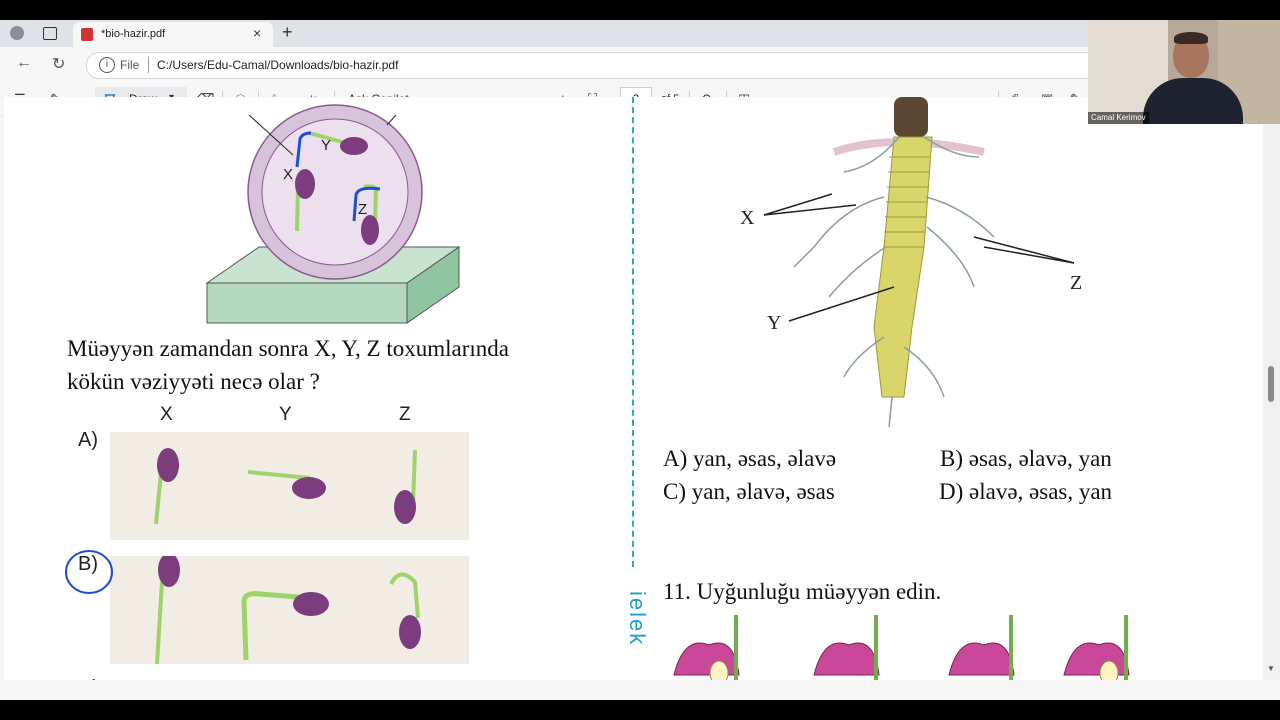 The image size is (1280, 720). I want to click on question-11-title: 11. Uyğunluğu müəyyən edin., so click(802, 591).